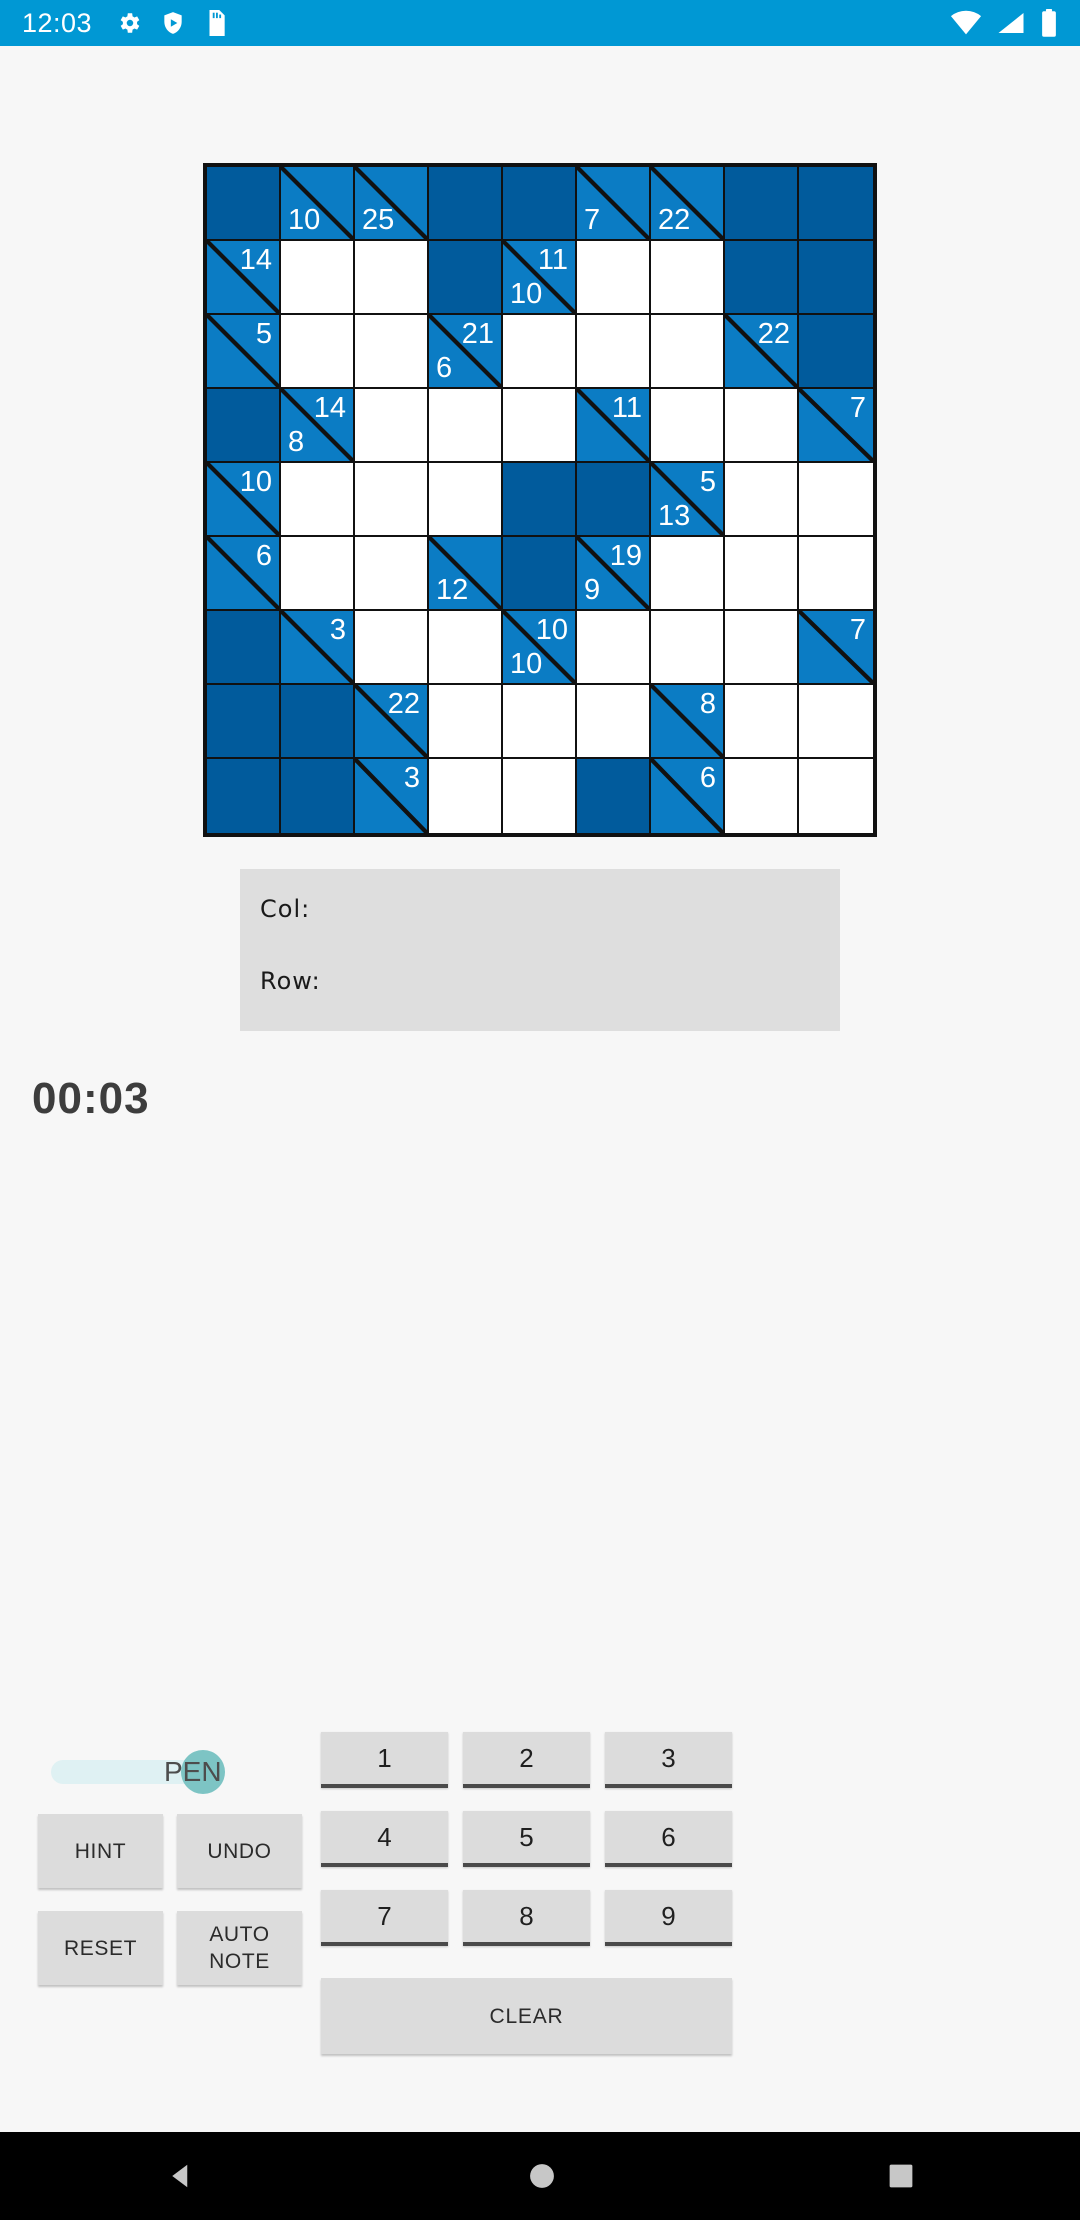 Image resolution: width=1080 pixels, height=2220 pixels. I want to click on sd-card-icon, so click(217, 23).